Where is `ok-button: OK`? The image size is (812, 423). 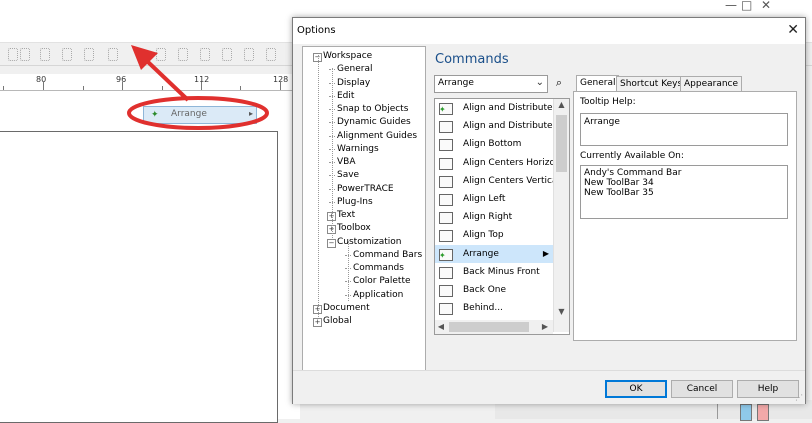
ok-button: OK is located at coordinates (636, 389).